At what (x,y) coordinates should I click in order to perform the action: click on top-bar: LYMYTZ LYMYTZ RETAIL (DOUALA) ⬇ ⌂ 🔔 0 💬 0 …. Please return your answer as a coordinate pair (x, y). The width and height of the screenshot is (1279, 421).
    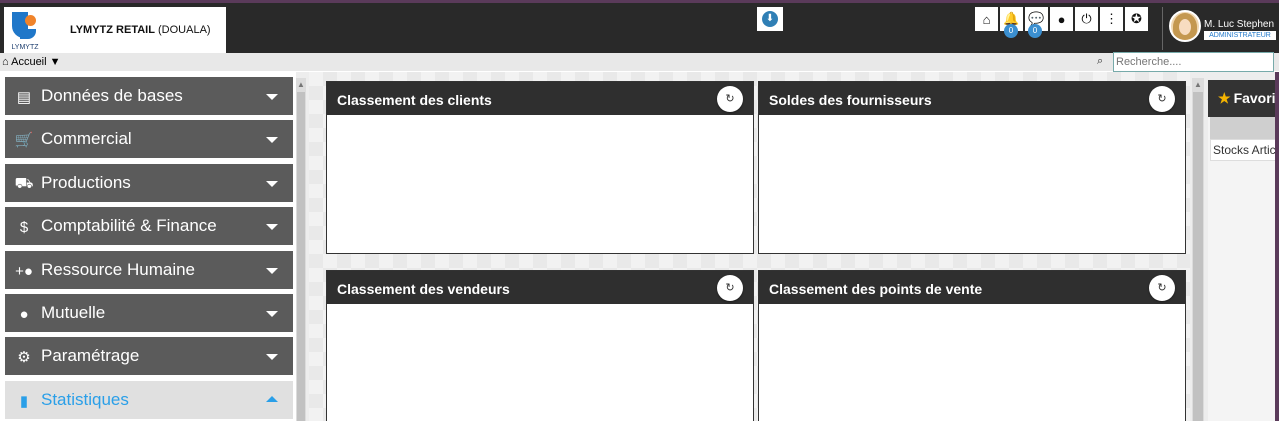
    Looking at the image, I should click on (639, 28).